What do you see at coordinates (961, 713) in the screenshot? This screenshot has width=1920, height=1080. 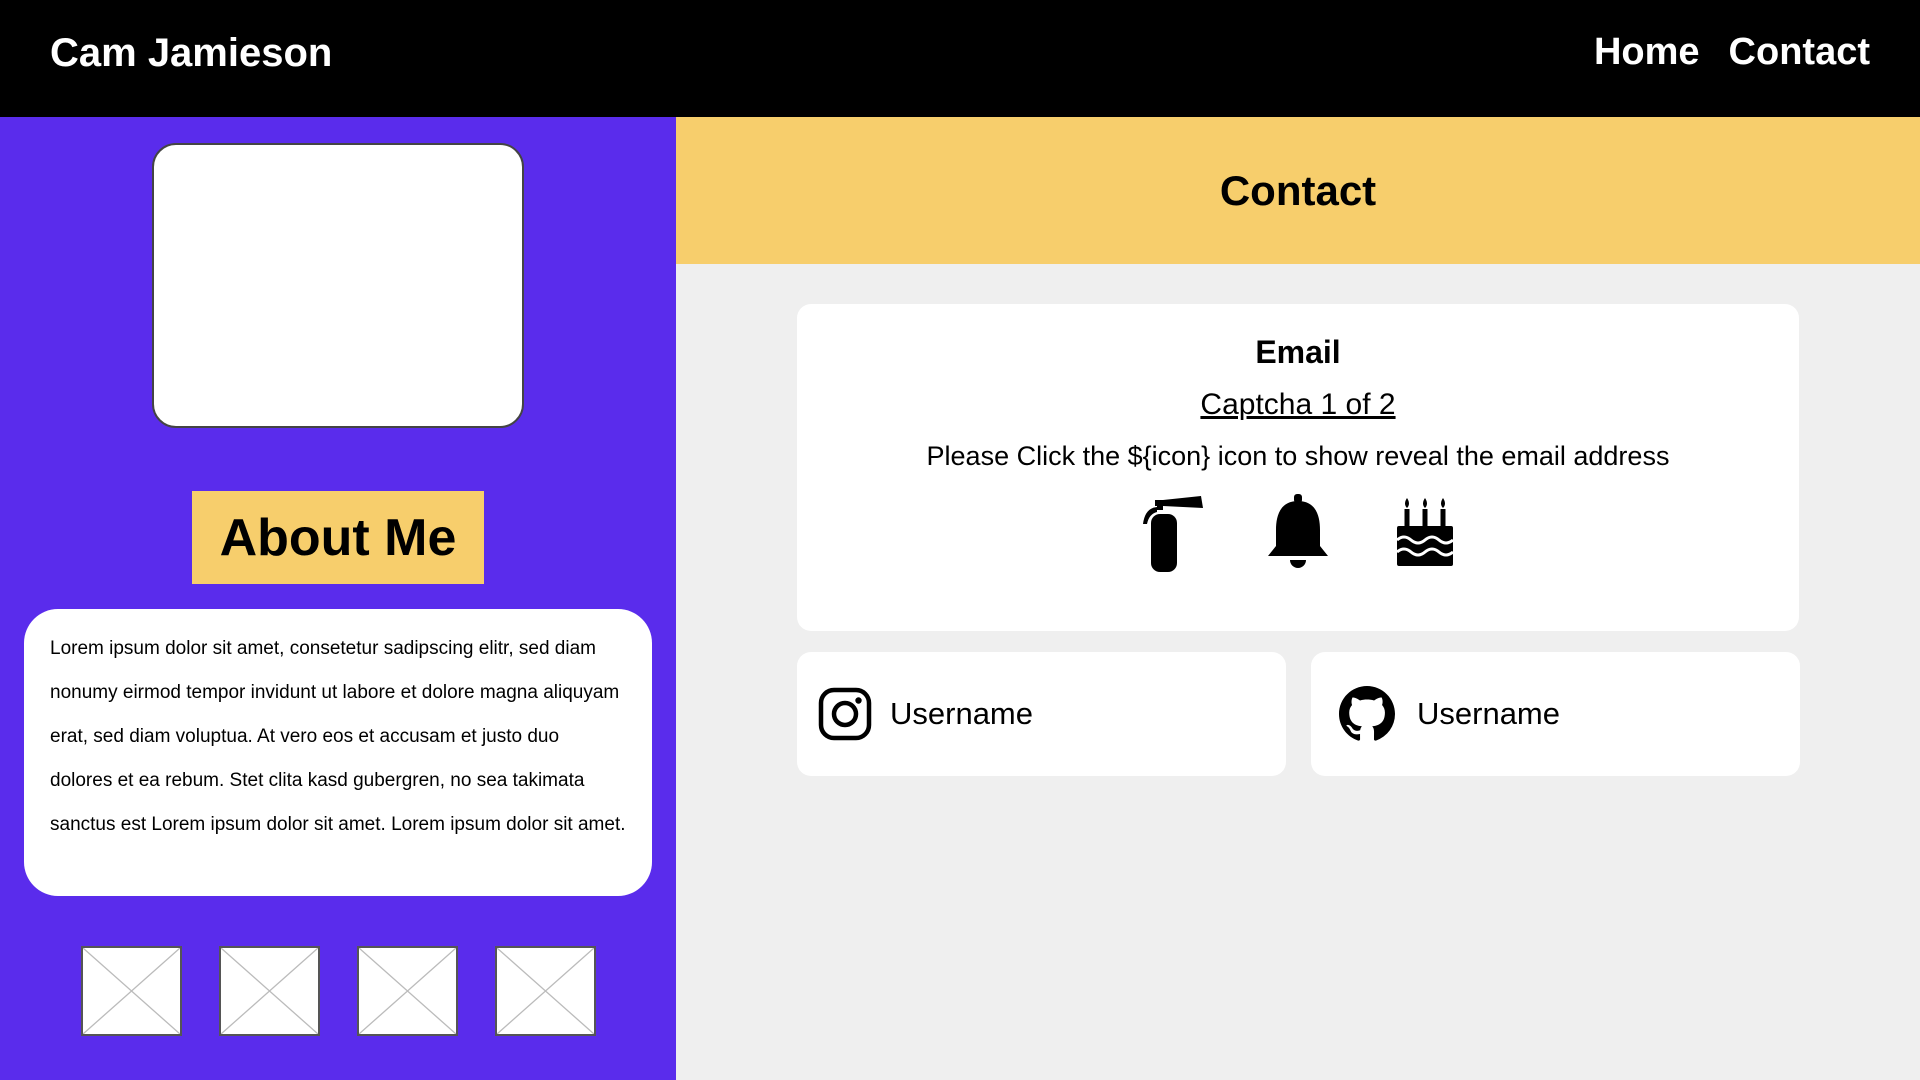 I see `instagram-username: Username` at bounding box center [961, 713].